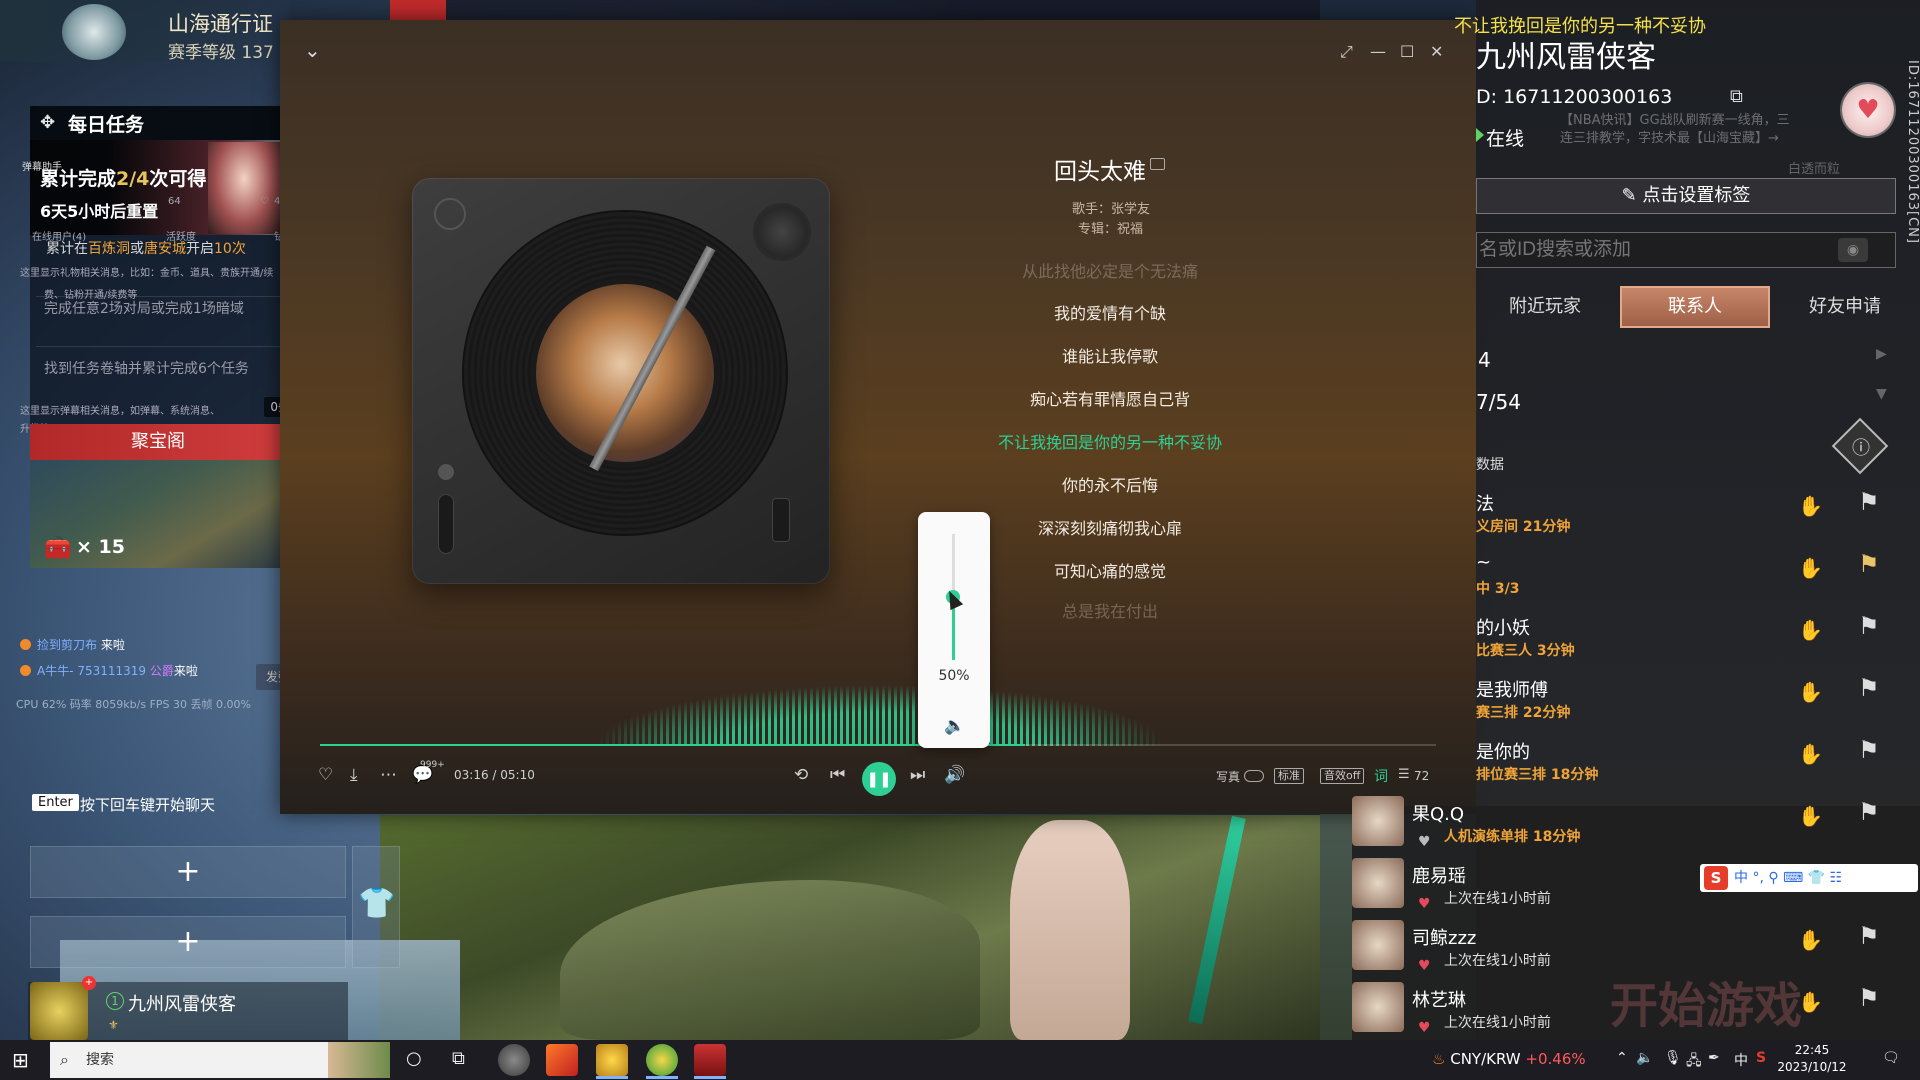 The width and height of the screenshot is (1920, 1080). What do you see at coordinates (1110, 398) in the screenshot?
I see `lyric-line: 痴心若有罪情愿自己背` at bounding box center [1110, 398].